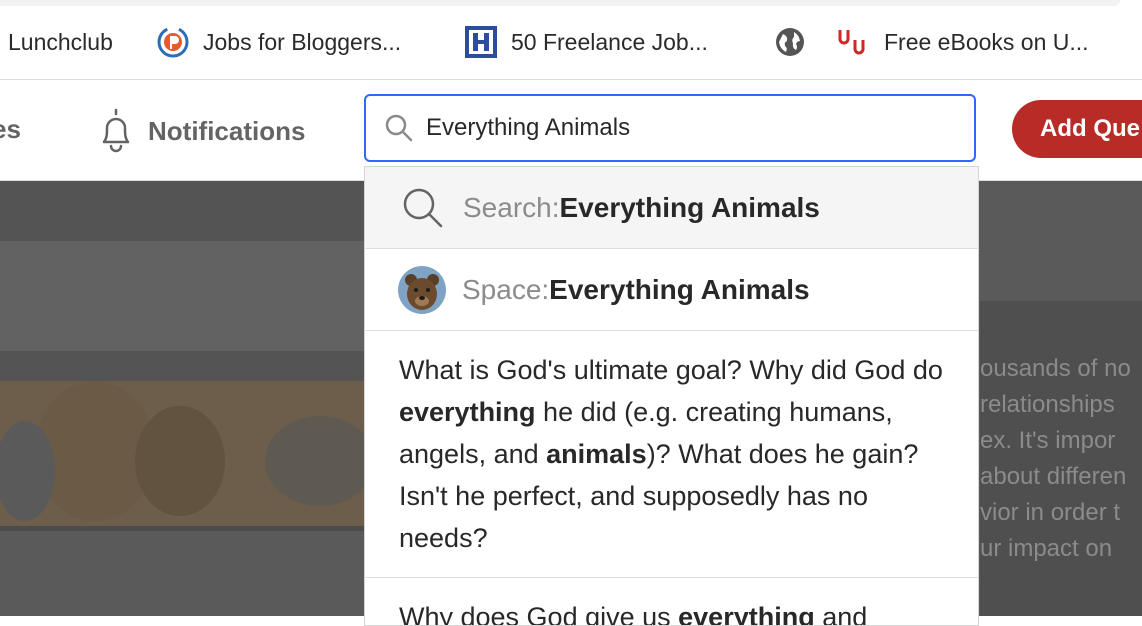 This screenshot has width=1142, height=626. I want to click on bookmark-label: Lunchclub, so click(60, 41).